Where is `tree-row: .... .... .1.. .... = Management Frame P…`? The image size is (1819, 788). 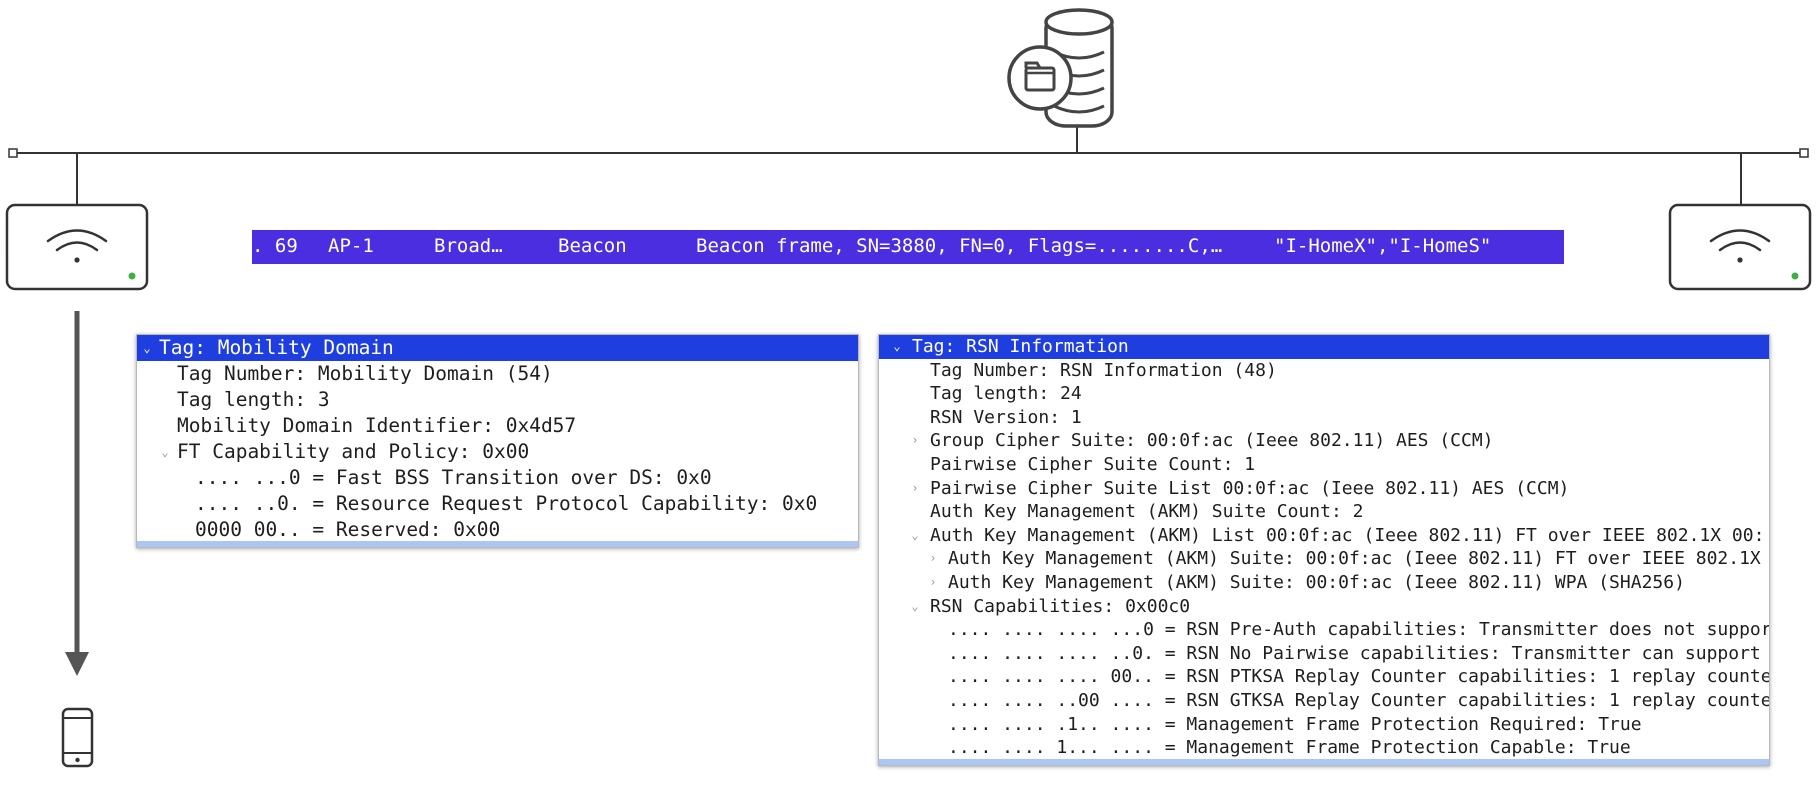
tree-row: .... .... .1.. .... = Management Frame P… is located at coordinates (1324, 725).